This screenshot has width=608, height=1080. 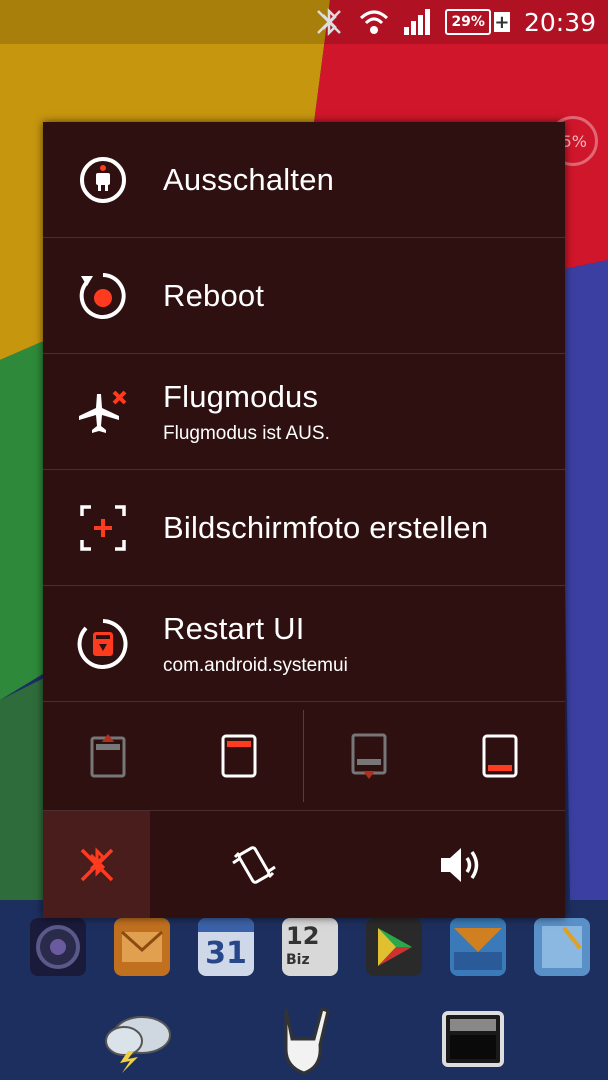 I want to click on toggle-divider, so click(x=303, y=756).